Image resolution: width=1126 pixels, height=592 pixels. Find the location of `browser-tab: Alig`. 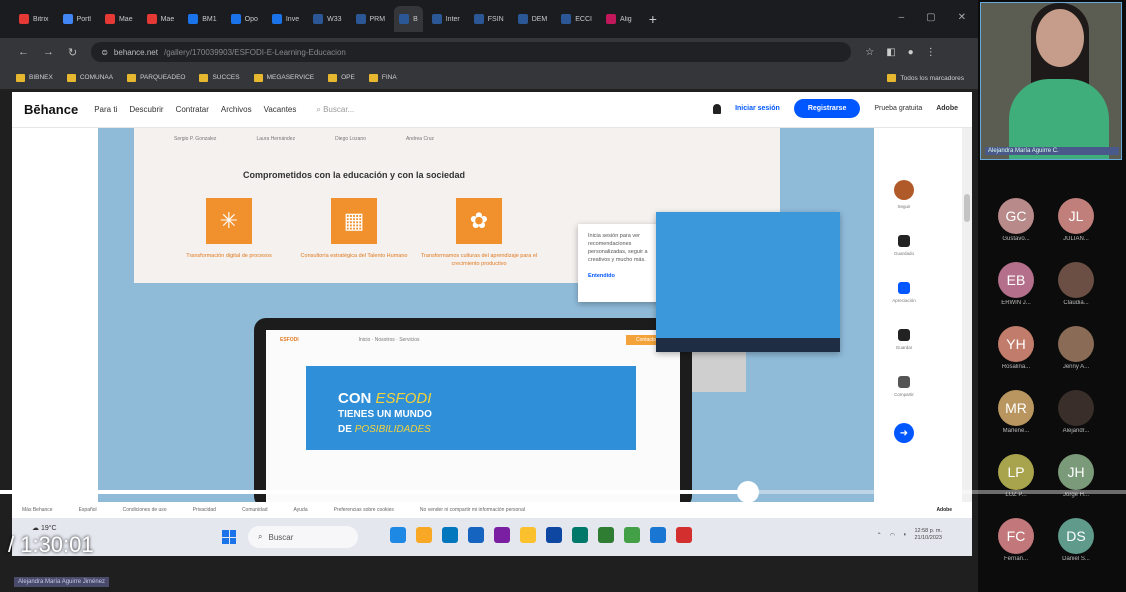

browser-tab: Alig is located at coordinates (619, 19).